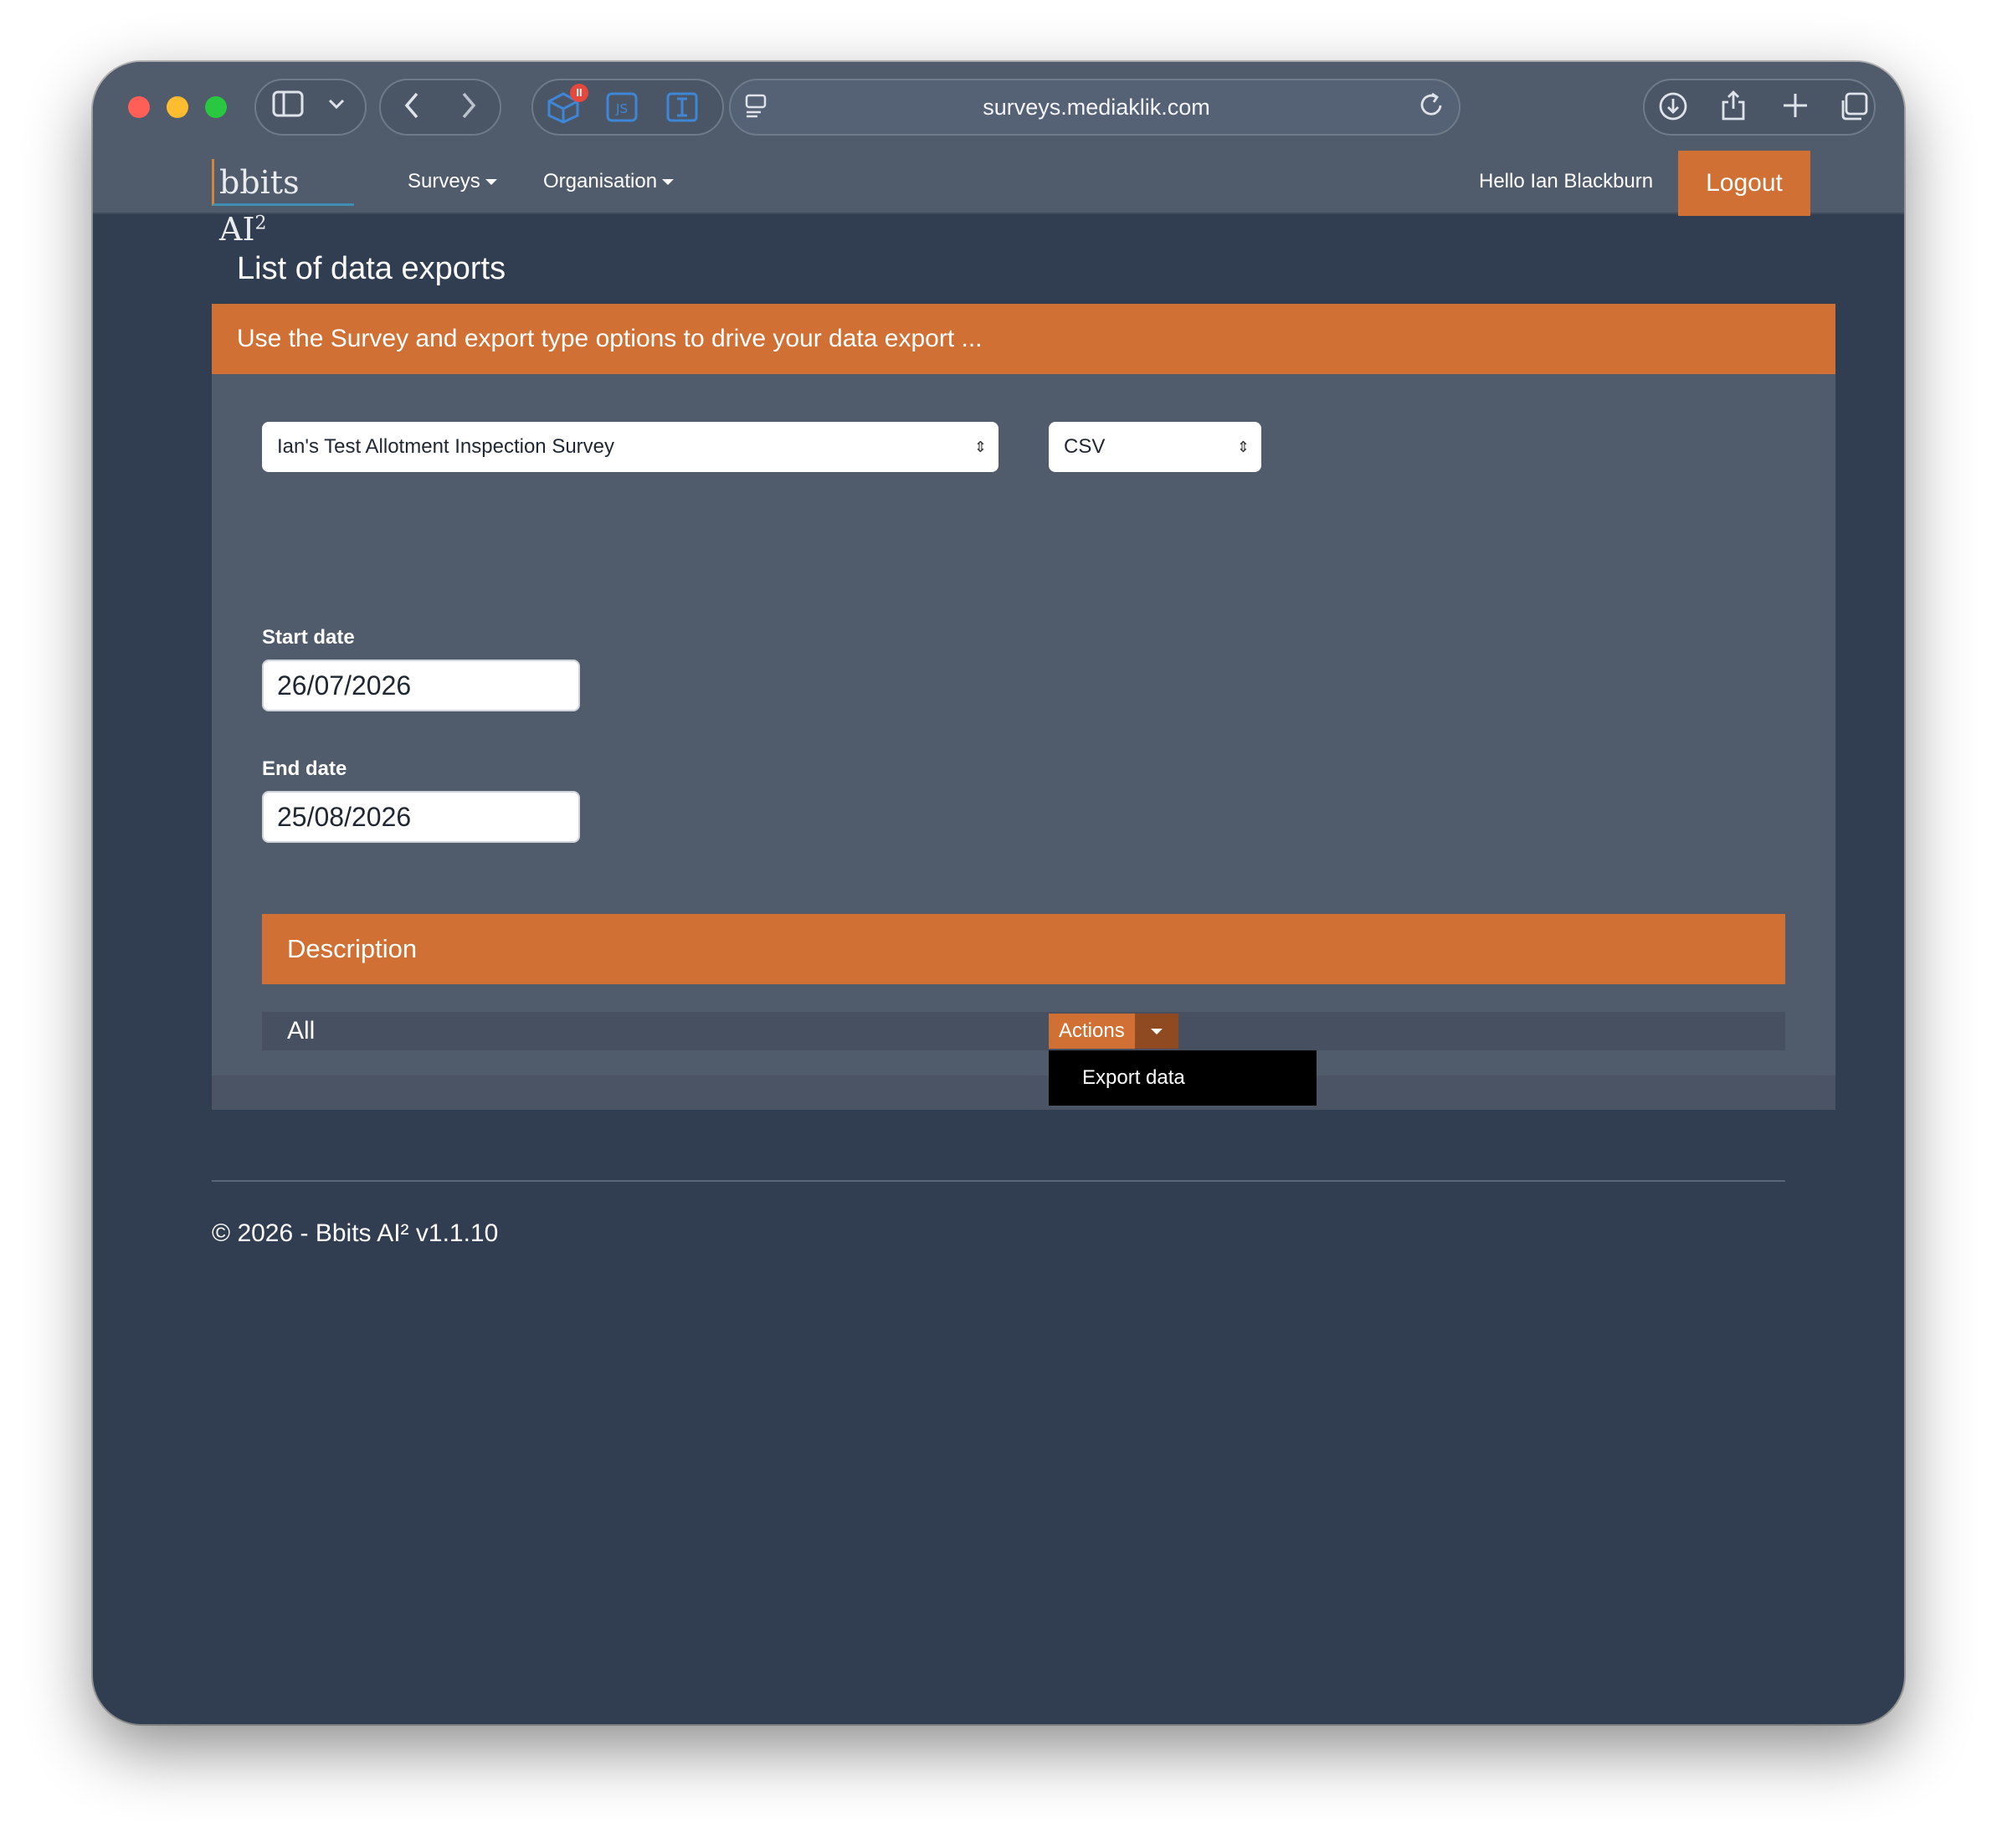 This screenshot has width=1997, height=1848. I want to click on back-icon, so click(411, 109).